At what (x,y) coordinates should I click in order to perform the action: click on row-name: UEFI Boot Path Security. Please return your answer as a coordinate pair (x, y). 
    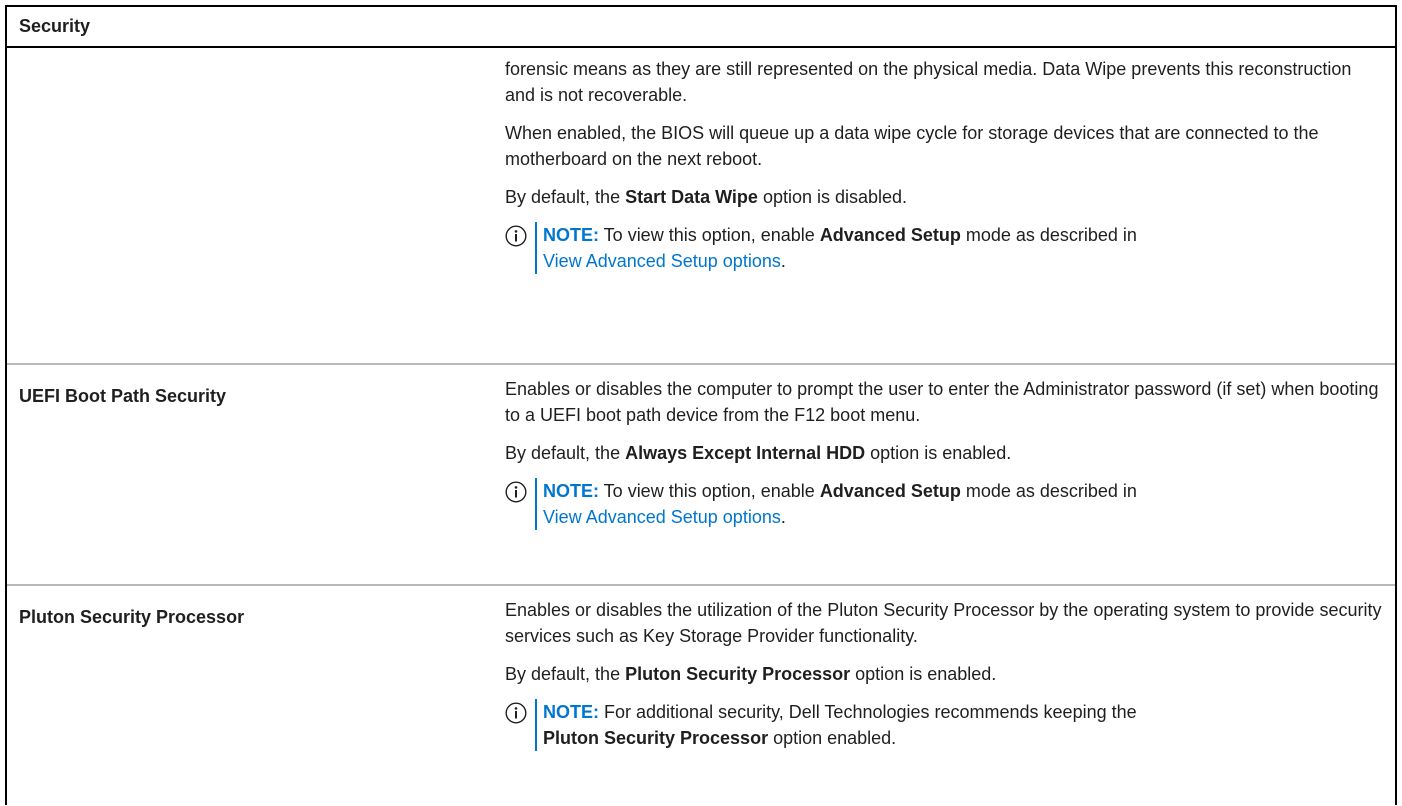
    Looking at the image, I should click on (123, 396).